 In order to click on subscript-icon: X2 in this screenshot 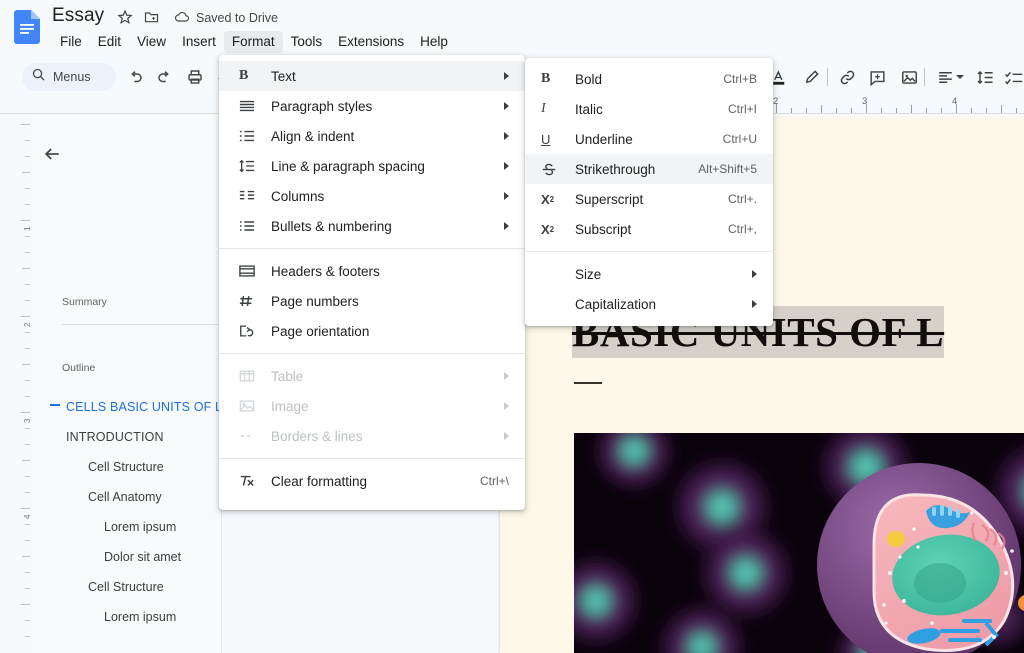, I will do `click(548, 229)`.